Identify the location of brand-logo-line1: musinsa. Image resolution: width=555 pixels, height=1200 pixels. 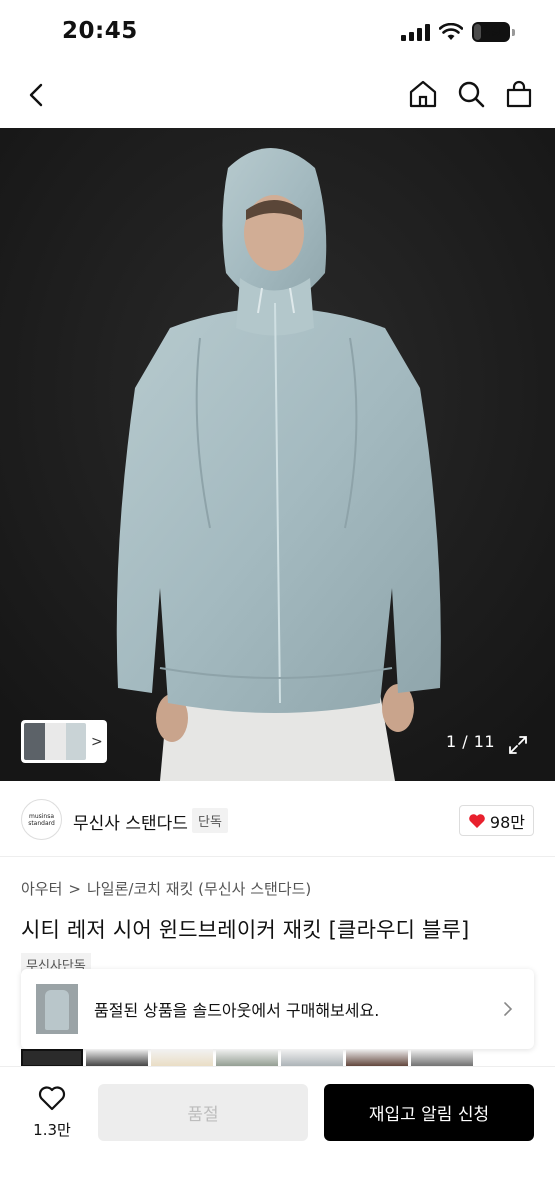
(41, 816).